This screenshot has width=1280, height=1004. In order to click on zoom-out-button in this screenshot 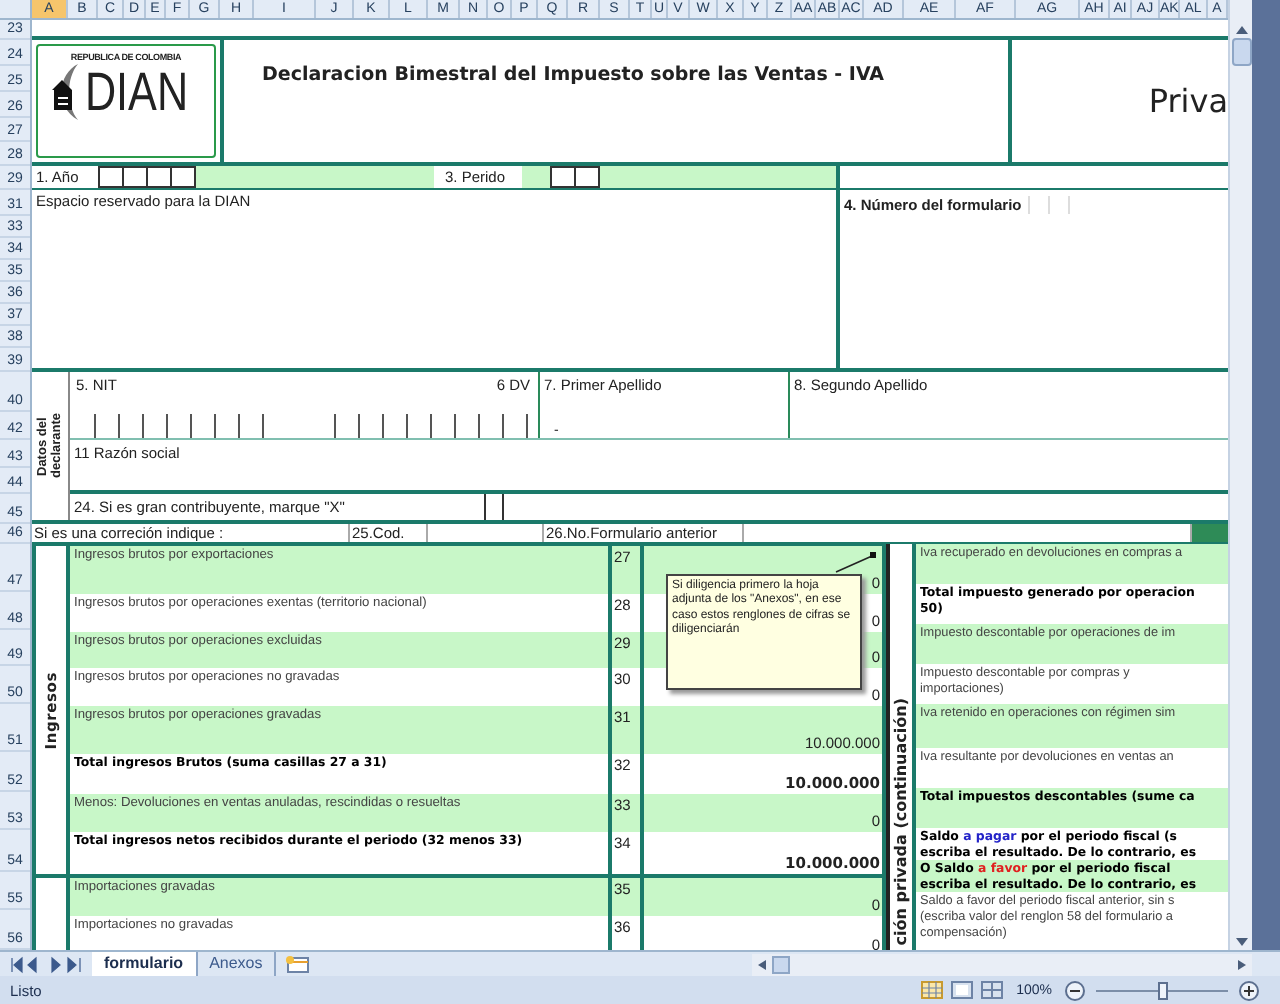, I will do `click(1075, 990)`.